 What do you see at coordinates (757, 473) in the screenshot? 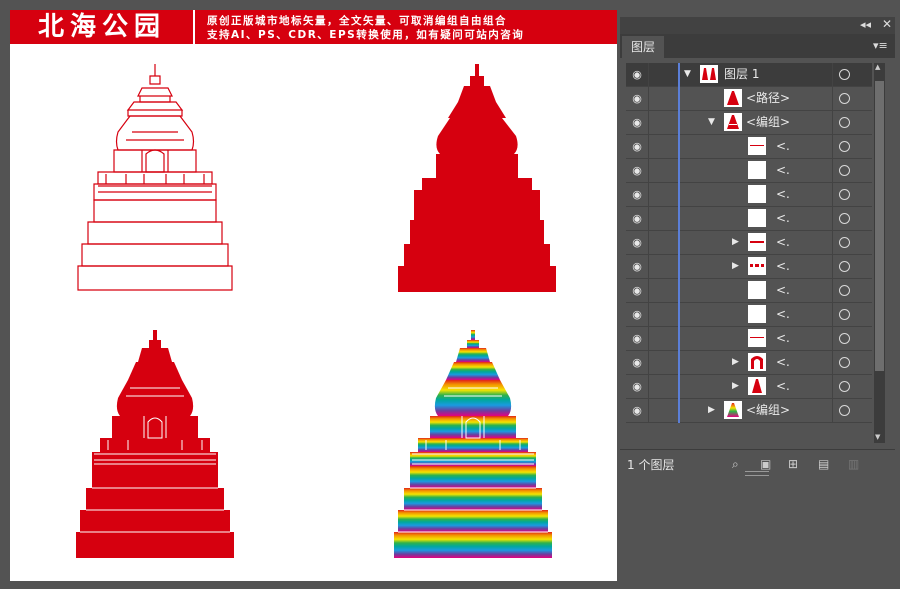
I see `panel-resize-grip` at bounding box center [757, 473].